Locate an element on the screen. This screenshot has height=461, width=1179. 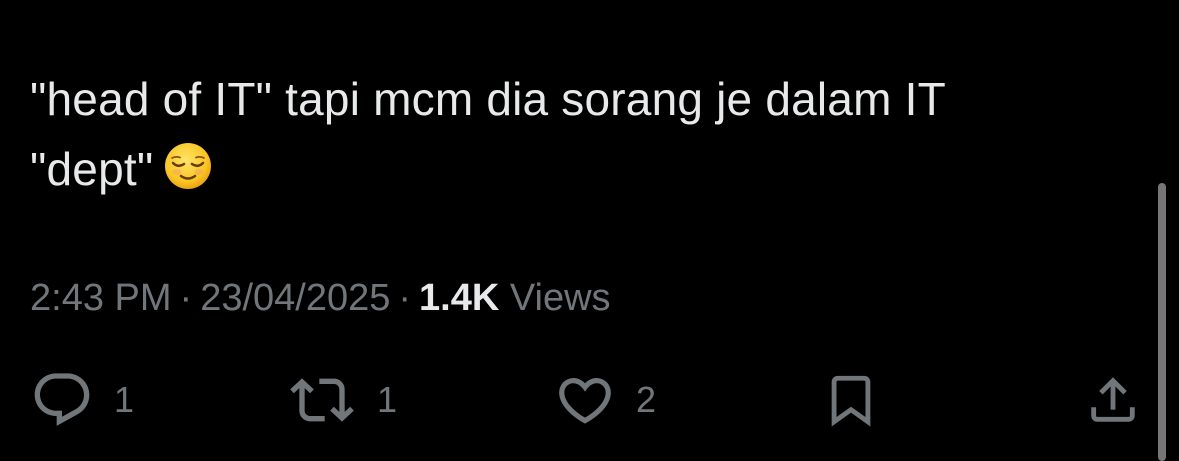
reply-button: 1 is located at coordinates (82, 400).